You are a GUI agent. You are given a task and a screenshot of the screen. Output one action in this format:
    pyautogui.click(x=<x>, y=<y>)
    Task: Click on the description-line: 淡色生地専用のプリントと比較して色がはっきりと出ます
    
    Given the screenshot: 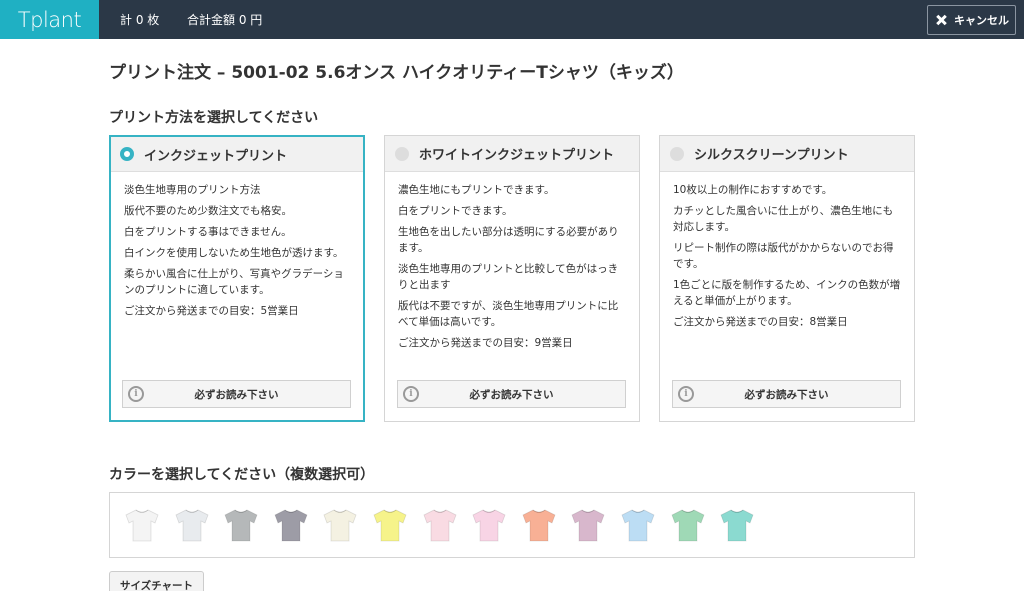 What is the action you would take?
    pyautogui.click(x=508, y=277)
    